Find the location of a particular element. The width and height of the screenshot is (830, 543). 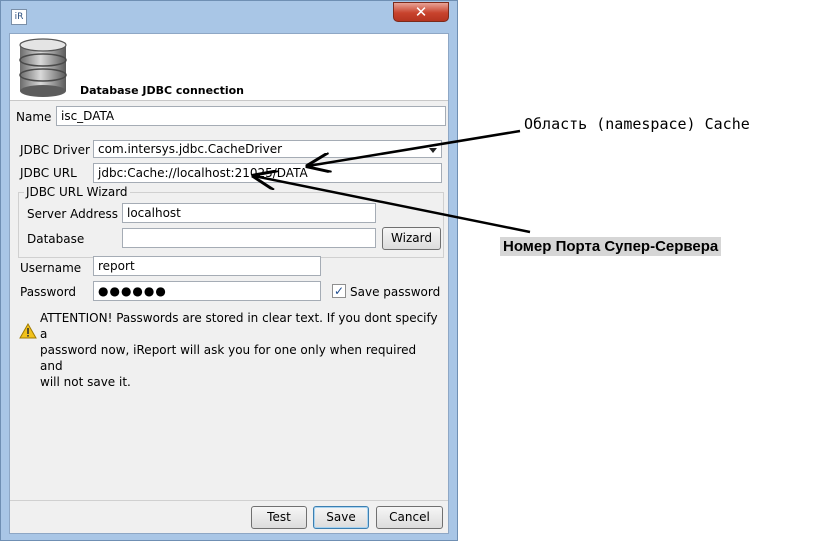

wizard-button: Wizard is located at coordinates (411, 238).